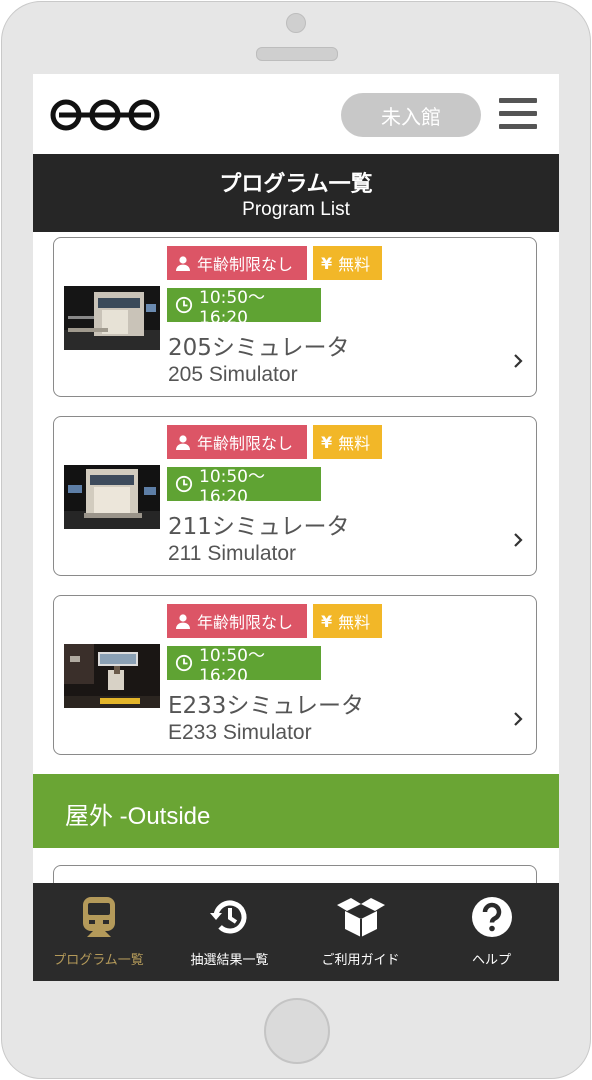 The width and height of the screenshot is (592, 1080). I want to click on section-header-outside: 屋外 -Outside, so click(296, 811).